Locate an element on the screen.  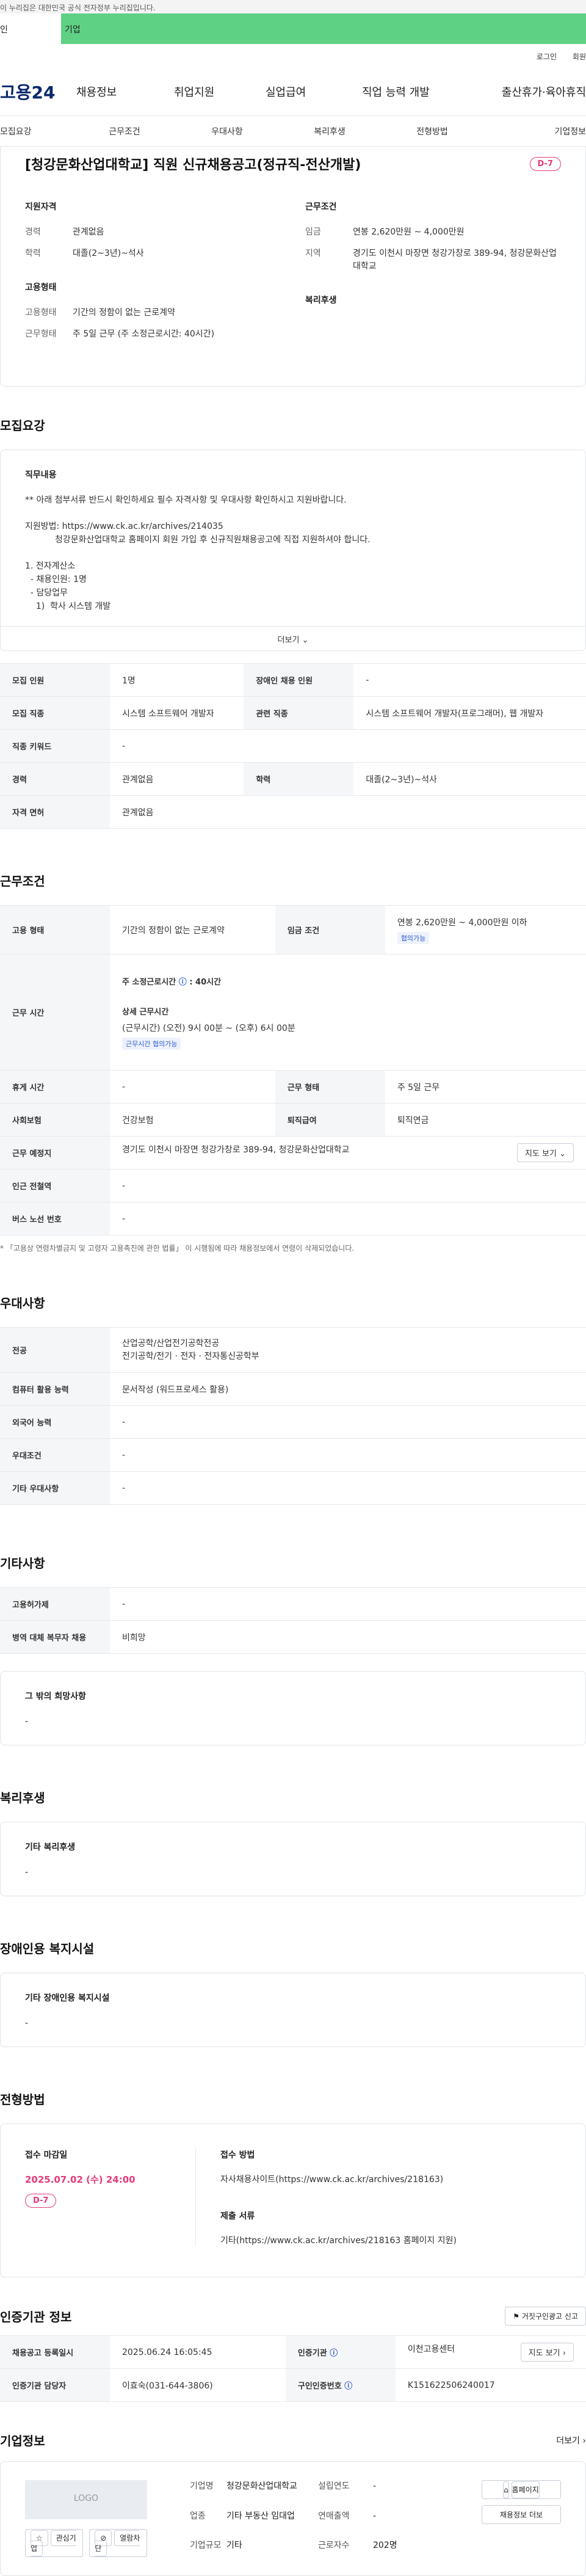
table-row: 직종 키워드 - is located at coordinates (293, 746).